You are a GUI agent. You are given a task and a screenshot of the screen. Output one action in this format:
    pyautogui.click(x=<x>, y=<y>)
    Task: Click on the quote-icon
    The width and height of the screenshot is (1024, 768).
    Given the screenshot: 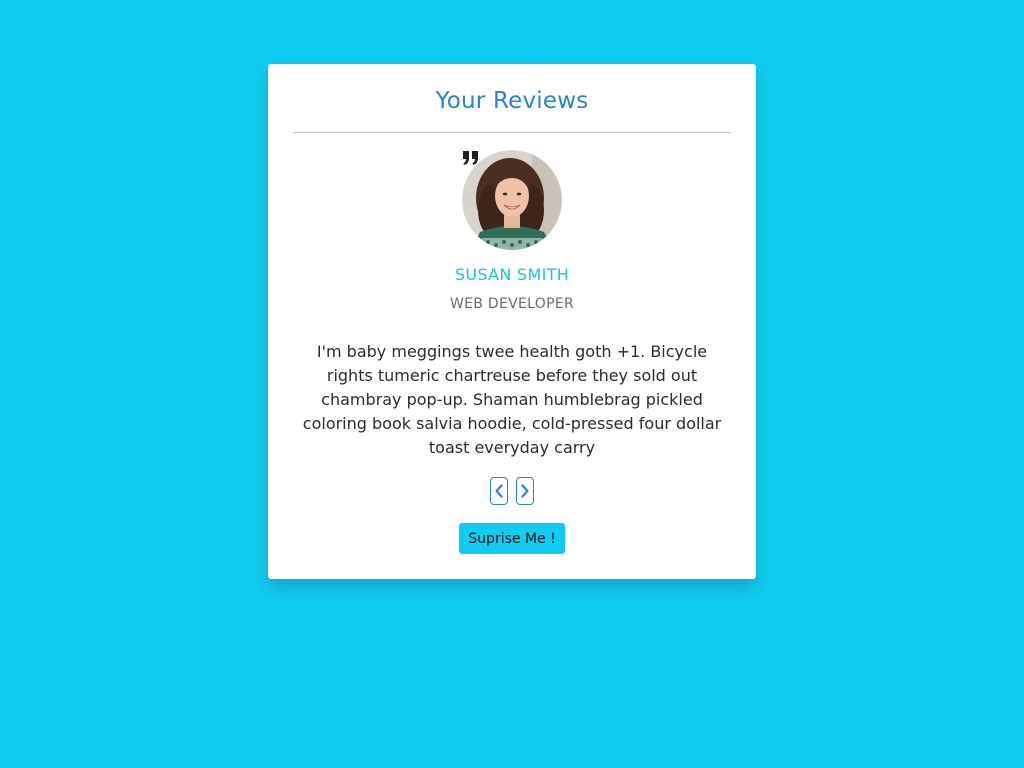 What is the action you would take?
    pyautogui.click(x=470, y=158)
    